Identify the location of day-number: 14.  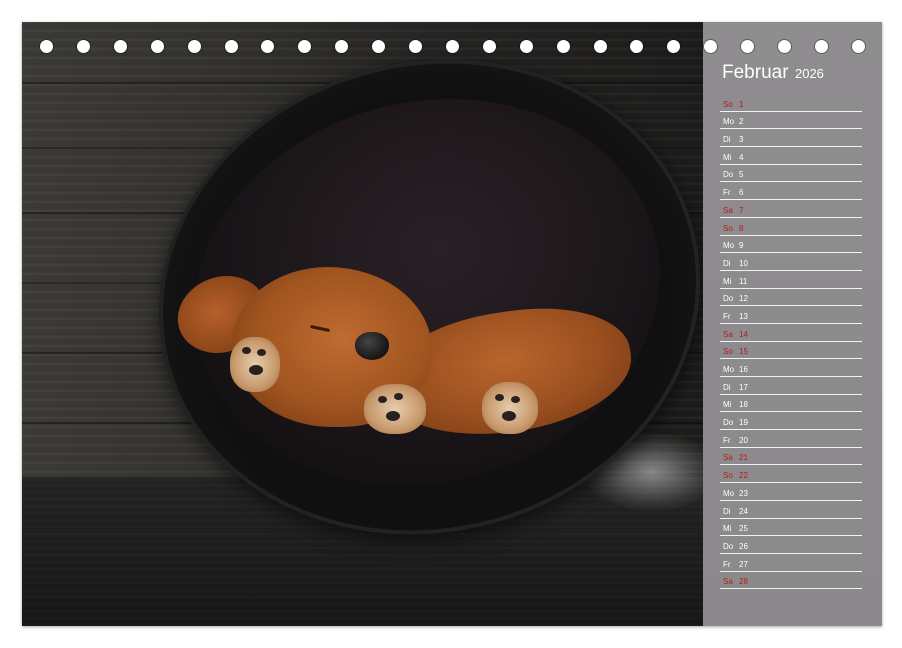
(743, 334).